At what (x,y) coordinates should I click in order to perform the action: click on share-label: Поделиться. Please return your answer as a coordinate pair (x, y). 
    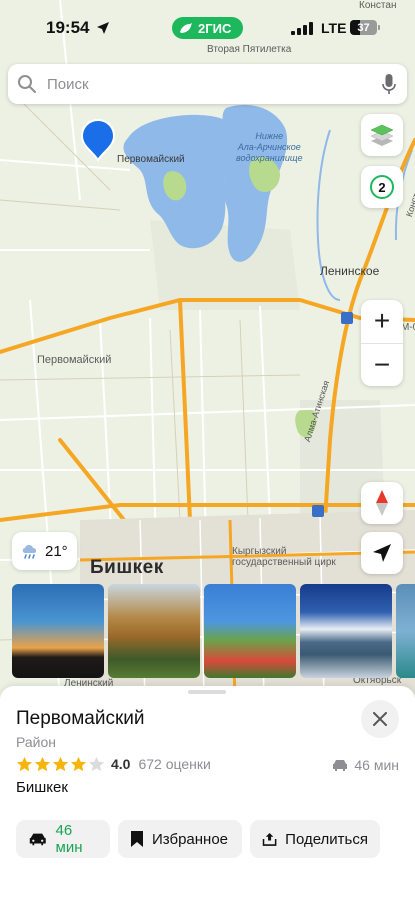
    Looking at the image, I should click on (326, 839).